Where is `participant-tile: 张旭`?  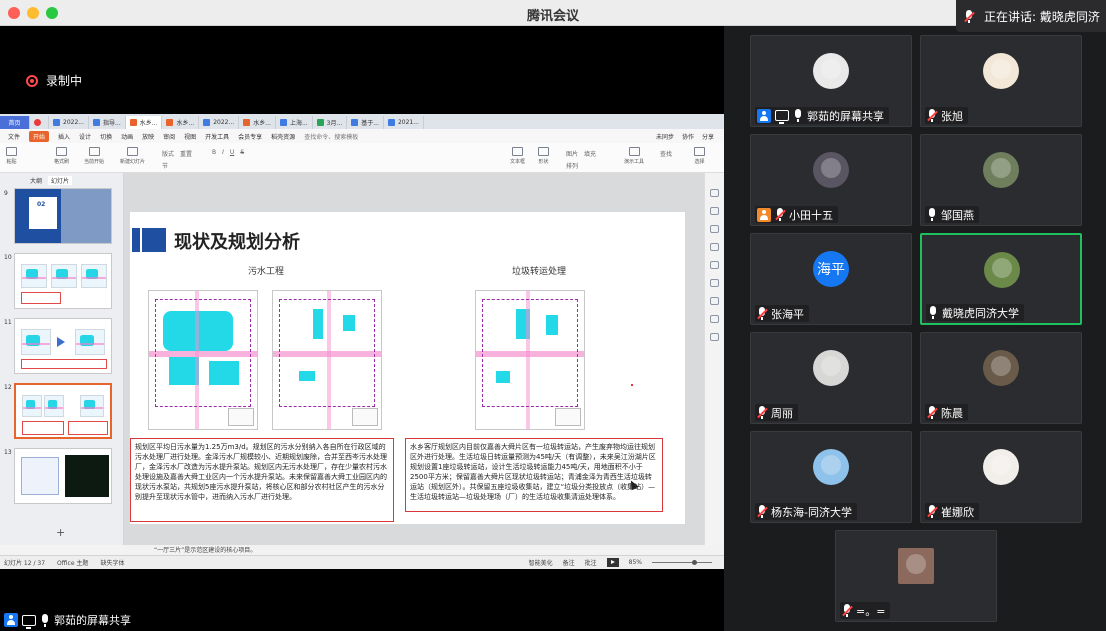 participant-tile: 张旭 is located at coordinates (1001, 81).